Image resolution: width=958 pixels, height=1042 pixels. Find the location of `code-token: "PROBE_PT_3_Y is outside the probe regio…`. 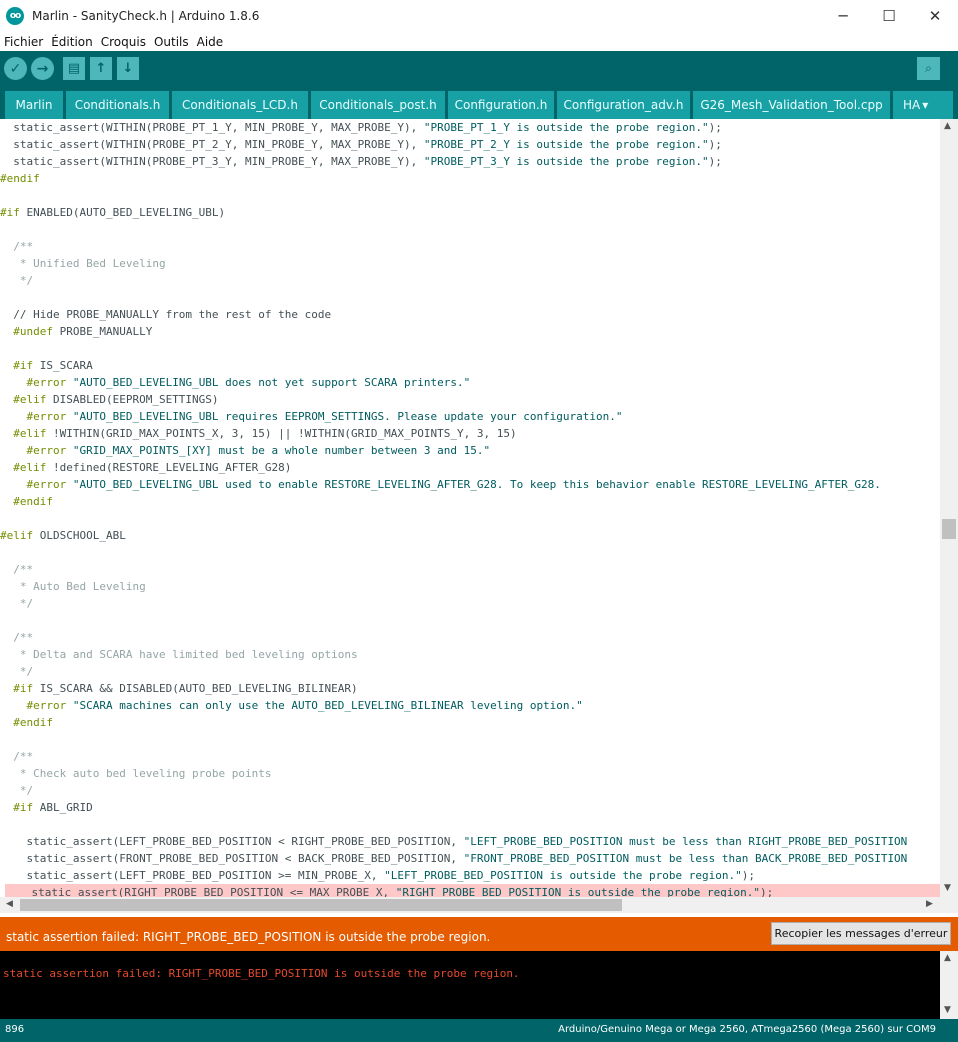

code-token: "PROBE_PT_3_Y is outside the probe regio… is located at coordinates (566, 161).